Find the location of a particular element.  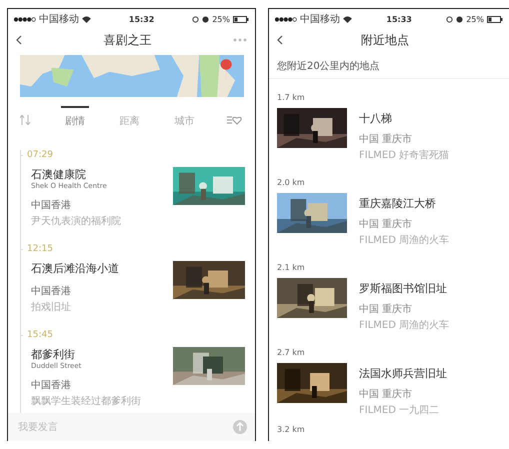

clock-time: 15:33 is located at coordinates (399, 19).